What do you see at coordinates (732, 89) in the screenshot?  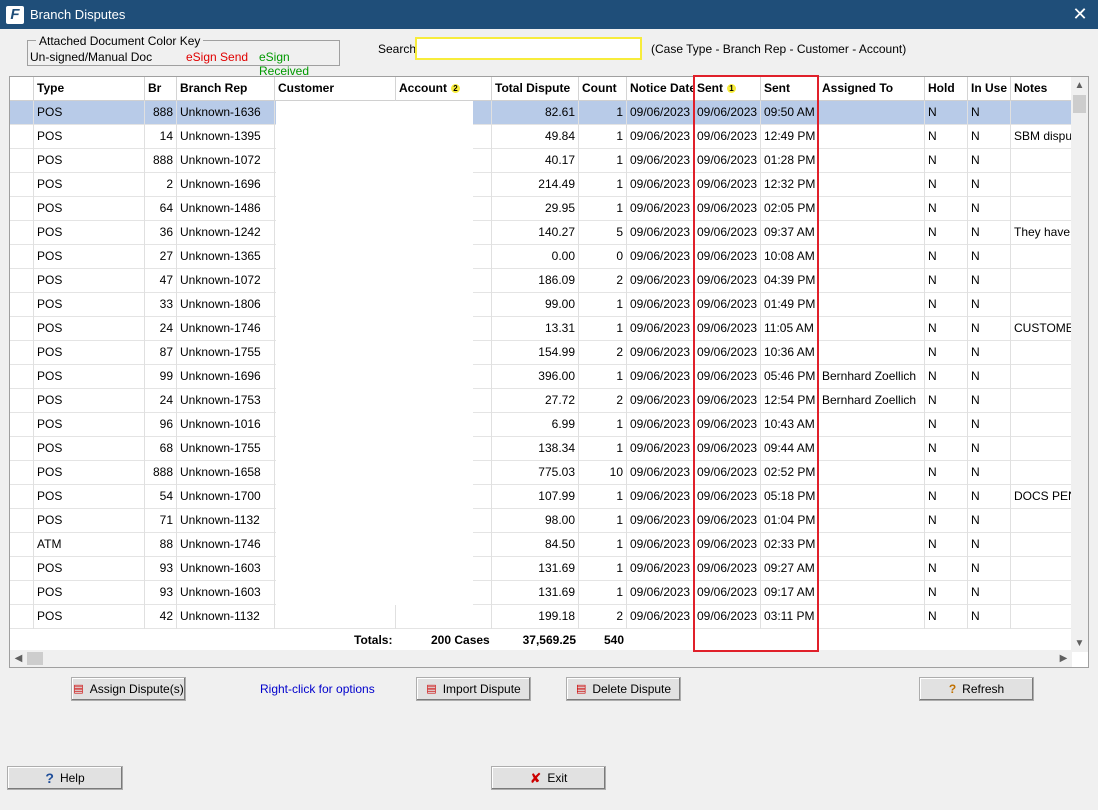 I see `sort-order-badge: 1` at bounding box center [732, 89].